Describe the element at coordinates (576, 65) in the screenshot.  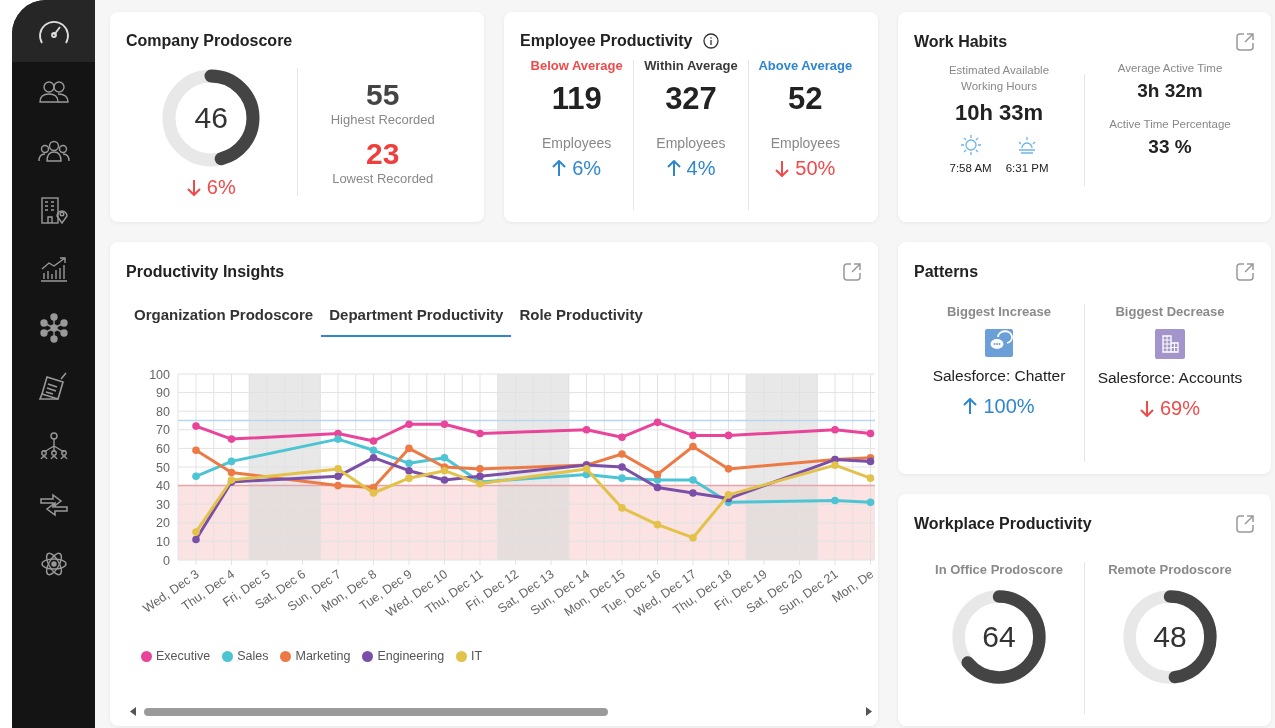
I see `group-label: Below Average` at that location.